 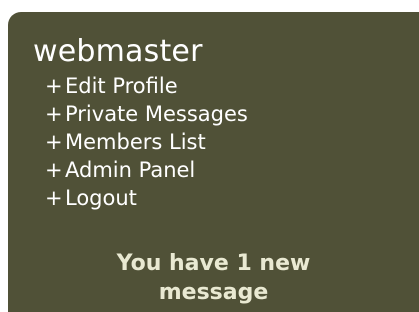 I want to click on logout-link: + Logout, so click(x=91, y=198).